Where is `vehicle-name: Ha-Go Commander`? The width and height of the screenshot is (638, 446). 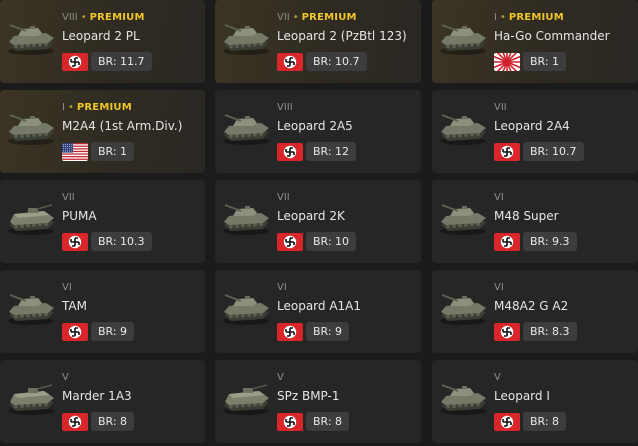
vehicle-name: Ha-Go Commander is located at coordinates (552, 36).